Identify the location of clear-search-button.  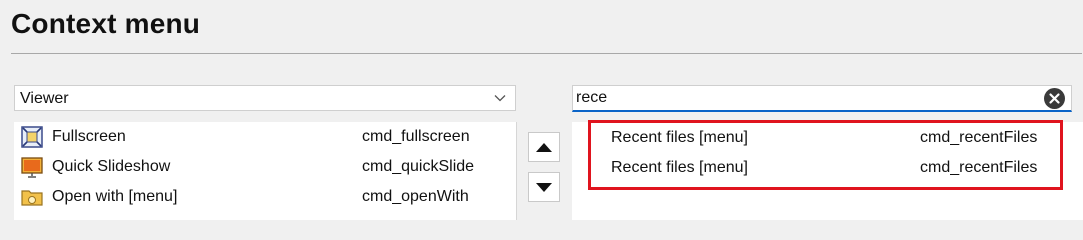
(1054, 98).